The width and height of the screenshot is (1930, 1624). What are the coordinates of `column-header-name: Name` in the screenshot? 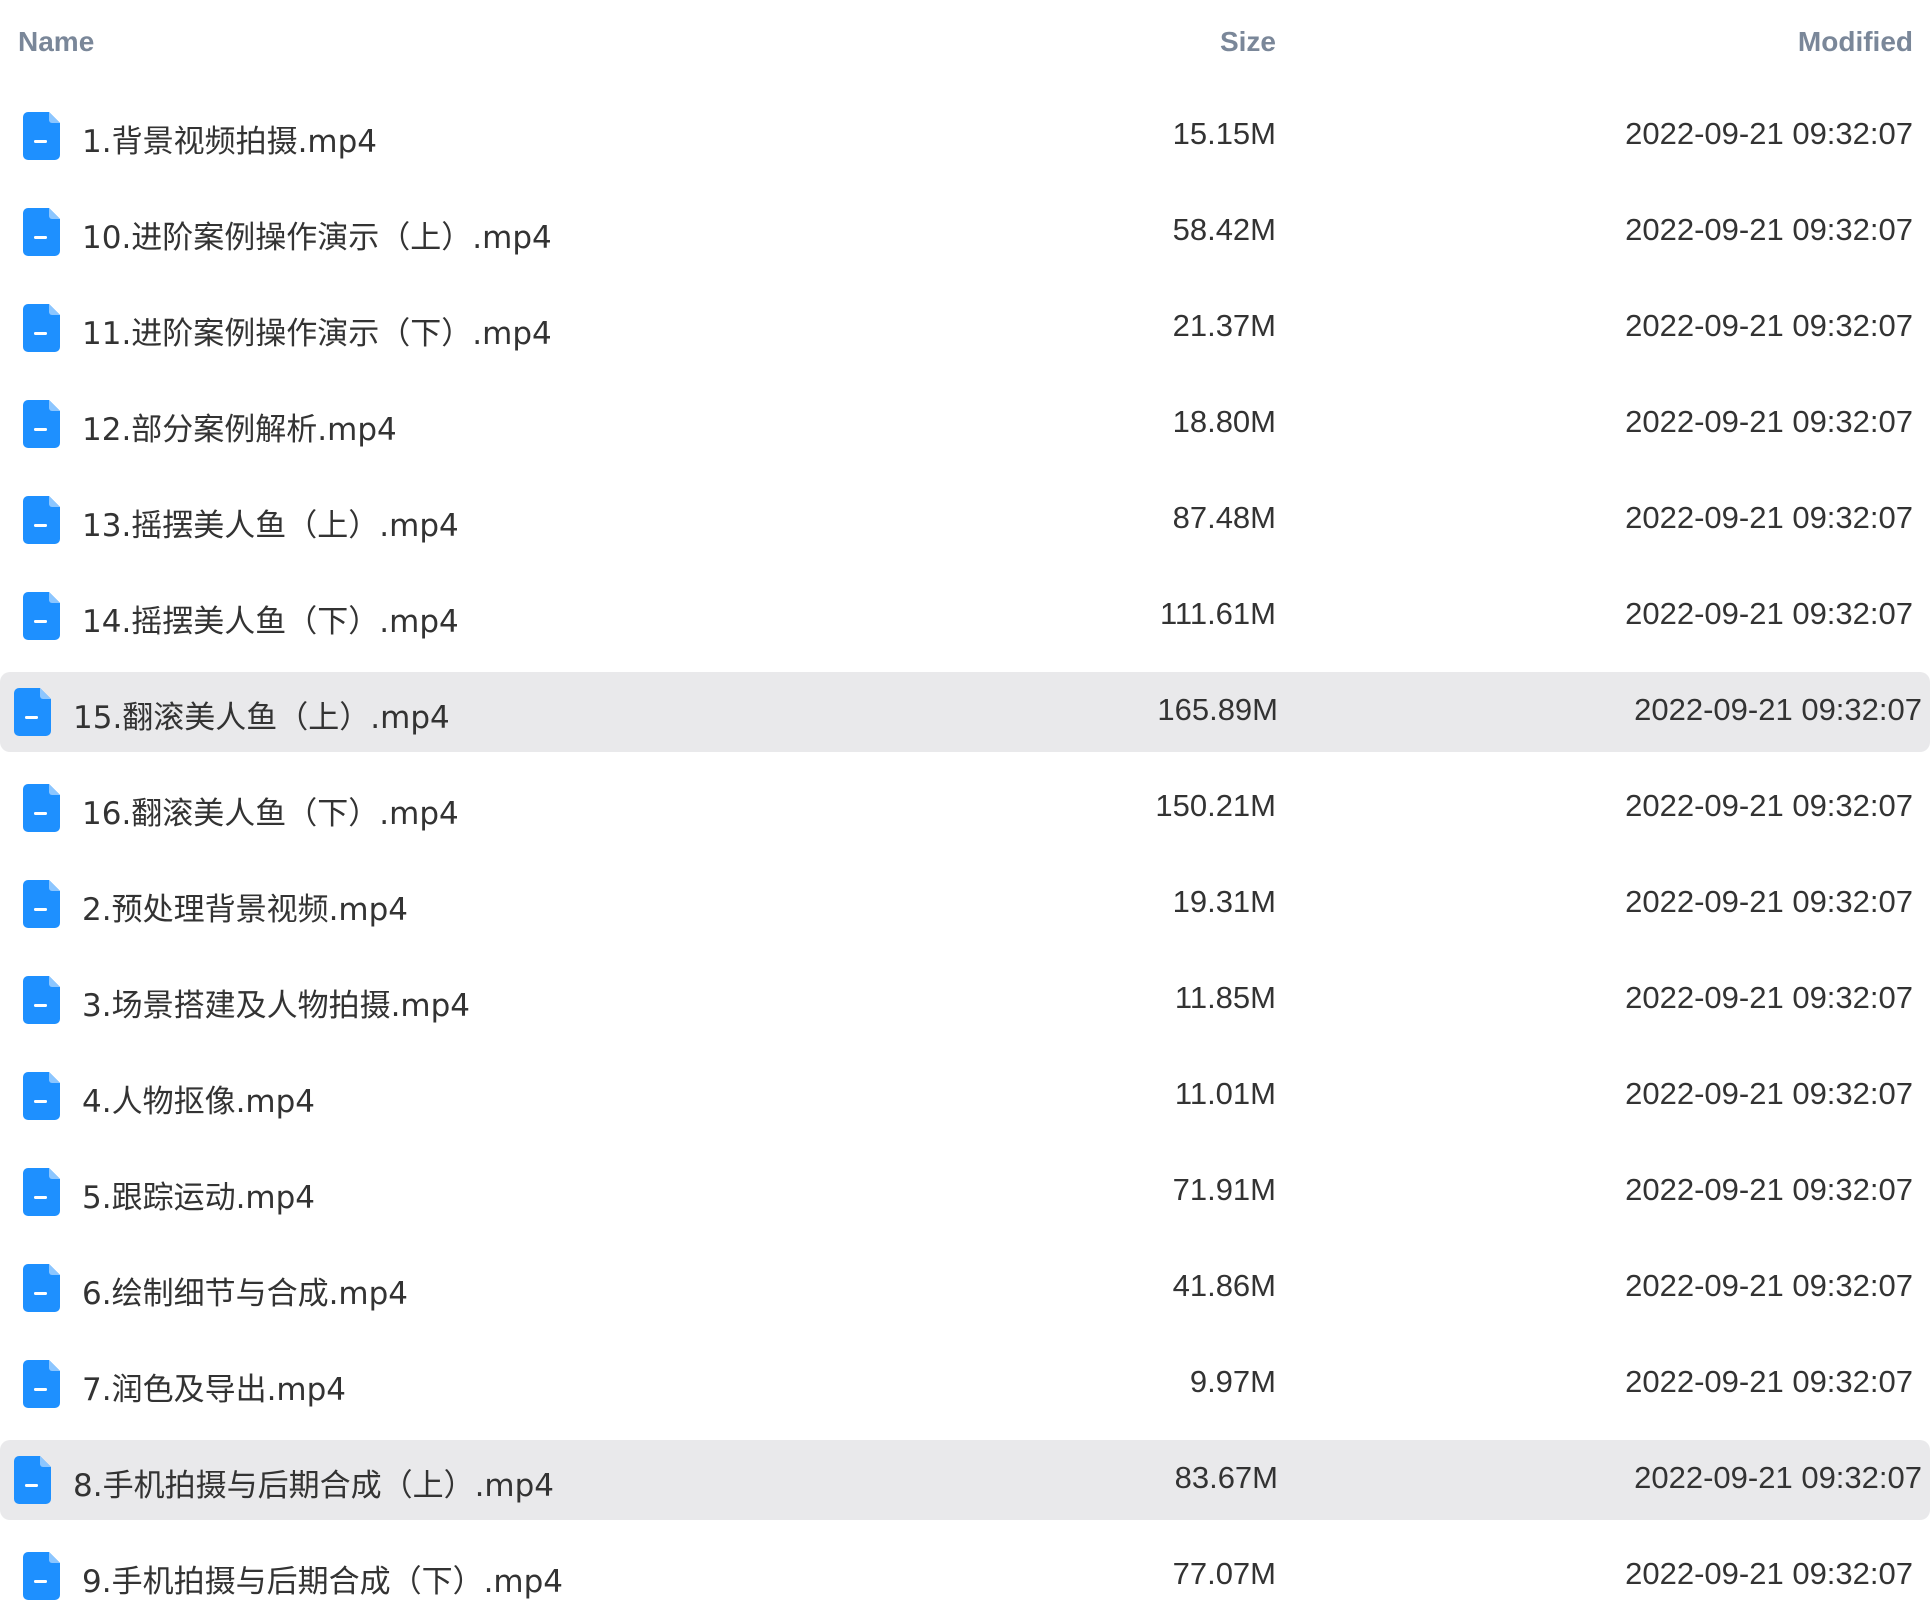 It's located at (56, 42).